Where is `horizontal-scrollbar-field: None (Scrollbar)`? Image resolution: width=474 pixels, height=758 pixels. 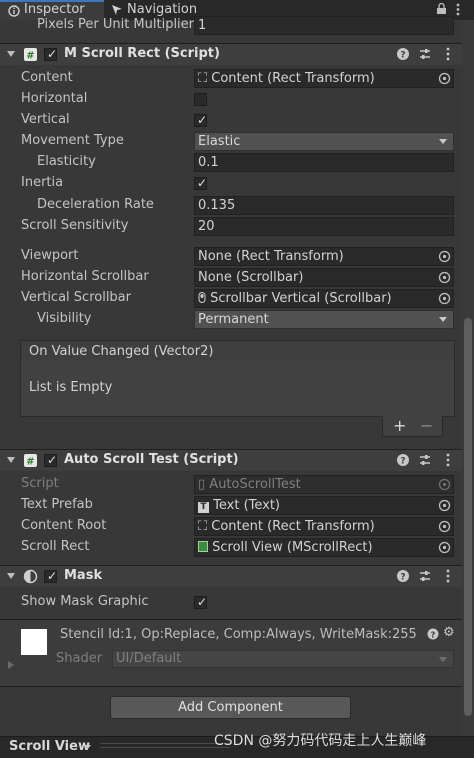
horizontal-scrollbar-field: None (Scrollbar) is located at coordinates (324, 277).